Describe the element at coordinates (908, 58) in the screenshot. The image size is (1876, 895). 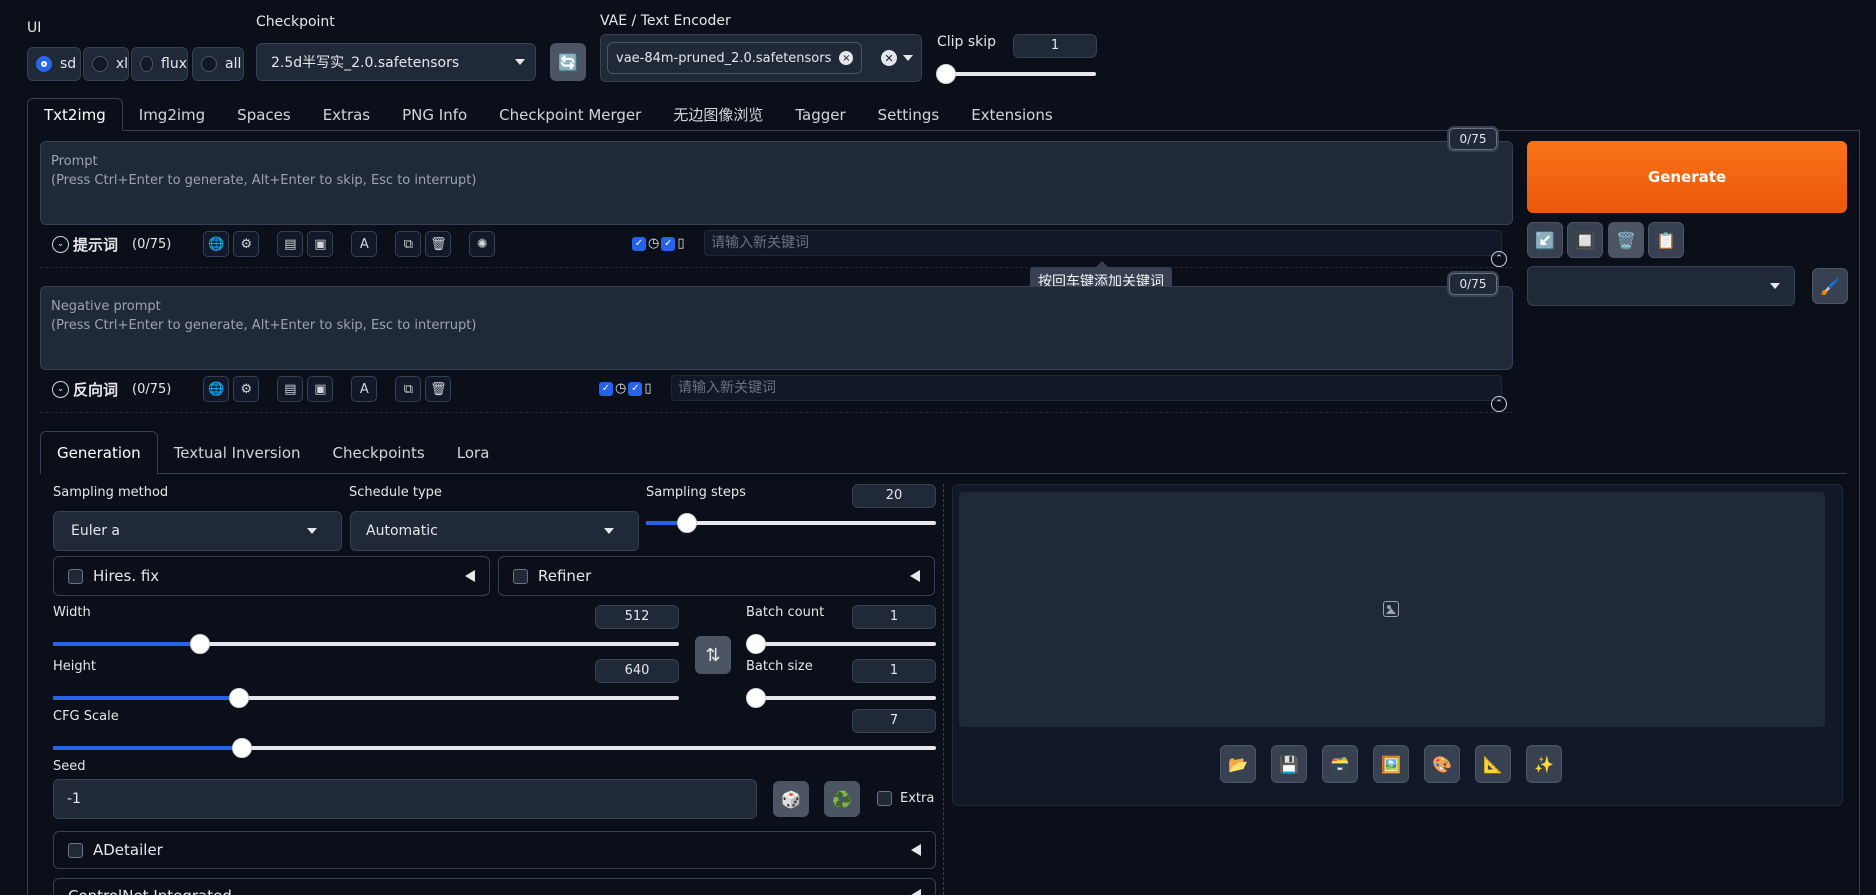
I see `chevron-down-icon` at that location.